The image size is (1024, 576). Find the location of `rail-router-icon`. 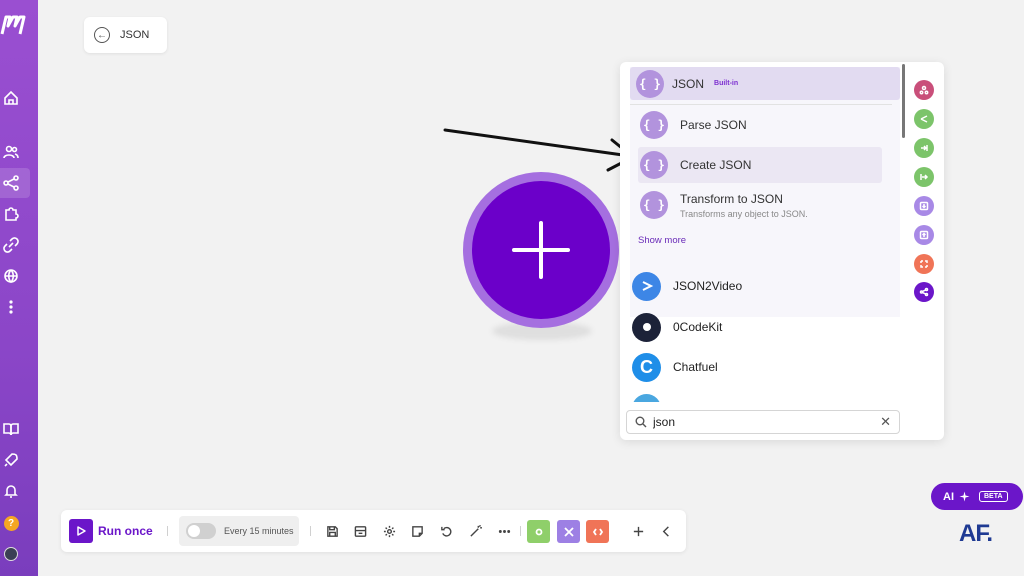

rail-router-icon is located at coordinates (924, 119).